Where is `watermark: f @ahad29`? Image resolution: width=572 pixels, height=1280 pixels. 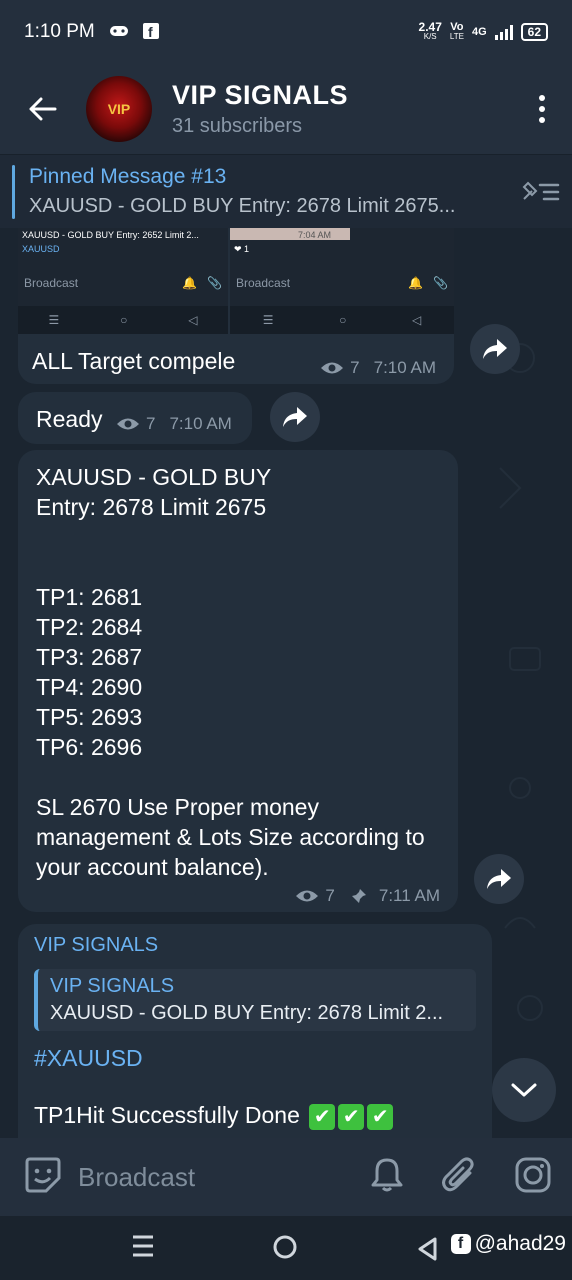
watermark: f @ahad29 is located at coordinates (508, 1244).